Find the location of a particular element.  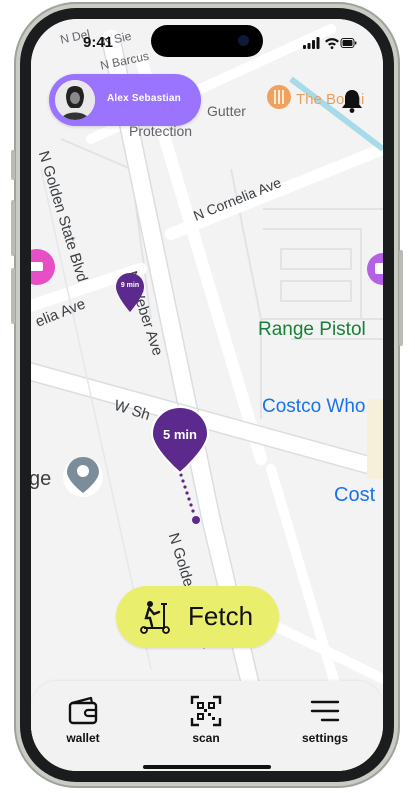

scooter-rider-icon is located at coordinates (155, 617).